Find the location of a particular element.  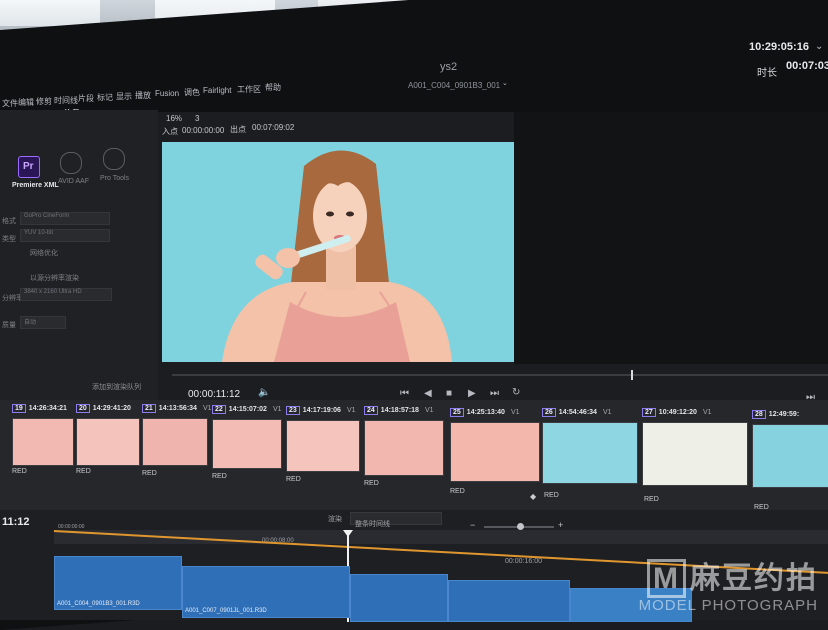

codec-label: 类型 is located at coordinates (9, 239).